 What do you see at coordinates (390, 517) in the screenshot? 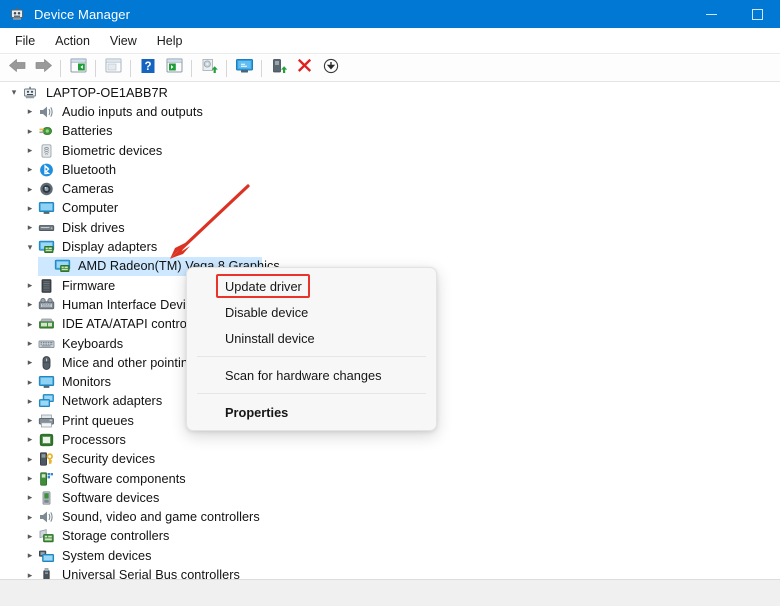
I see `tree-row-sound-video-and-game-controllers: ▸ Sound, video and game controllers` at bounding box center [390, 517].